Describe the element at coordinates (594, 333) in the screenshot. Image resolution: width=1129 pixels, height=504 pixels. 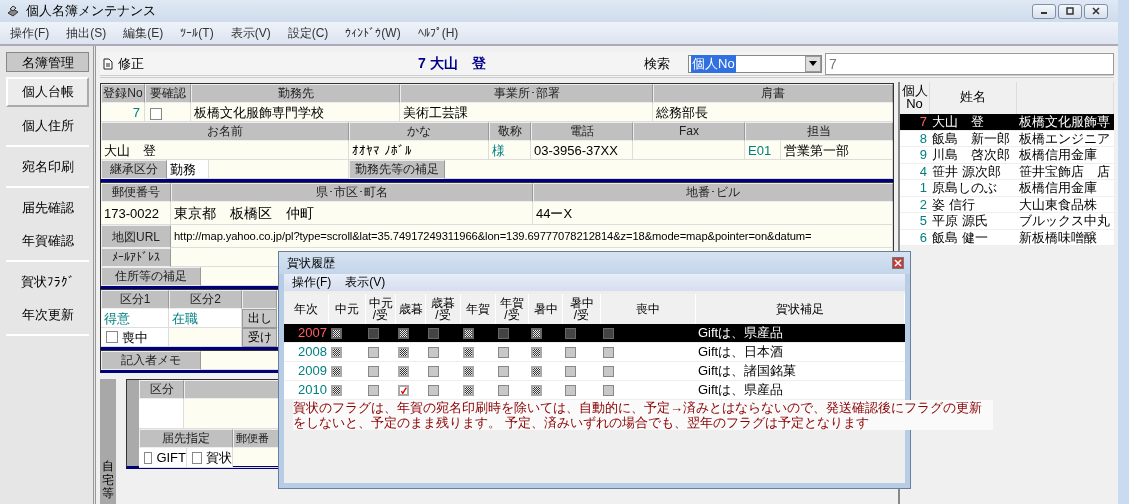
I see `table-row: 2007 Giftは、県産品` at that location.